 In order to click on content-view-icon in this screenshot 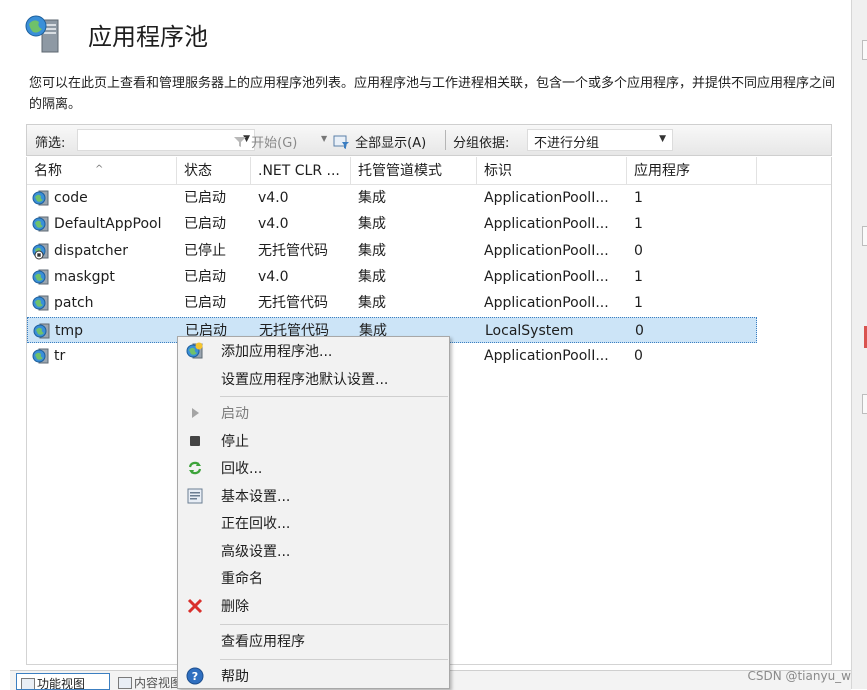, I will do `click(125, 683)`.